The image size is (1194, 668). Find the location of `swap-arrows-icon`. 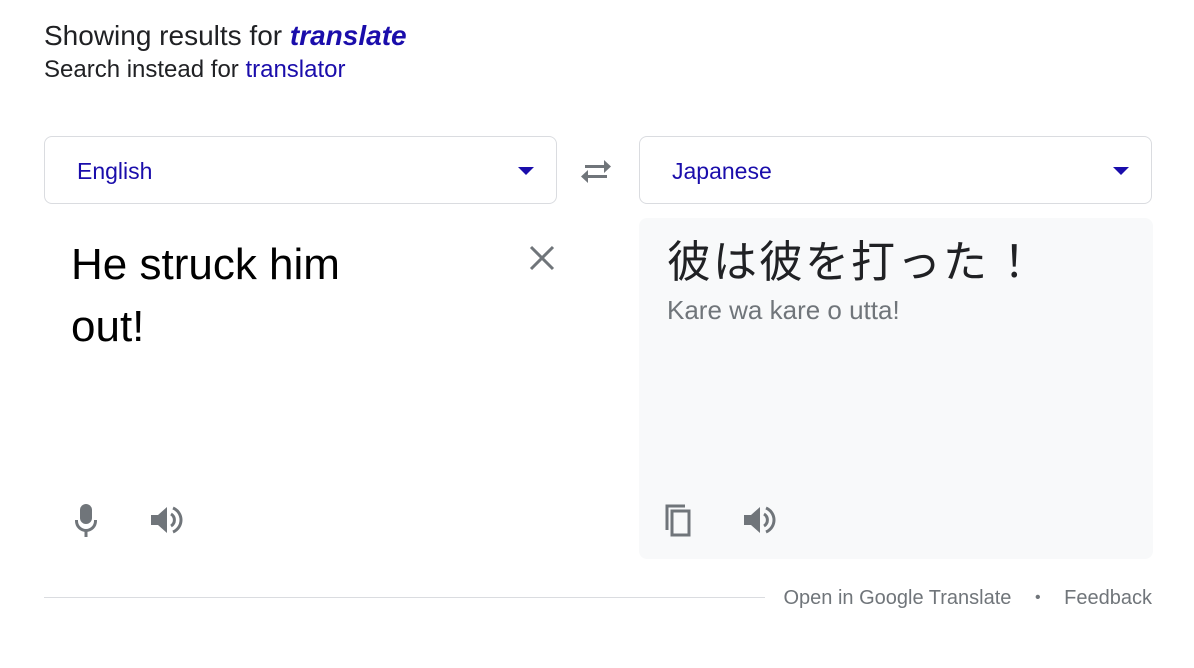

swap-arrows-icon is located at coordinates (596, 171).